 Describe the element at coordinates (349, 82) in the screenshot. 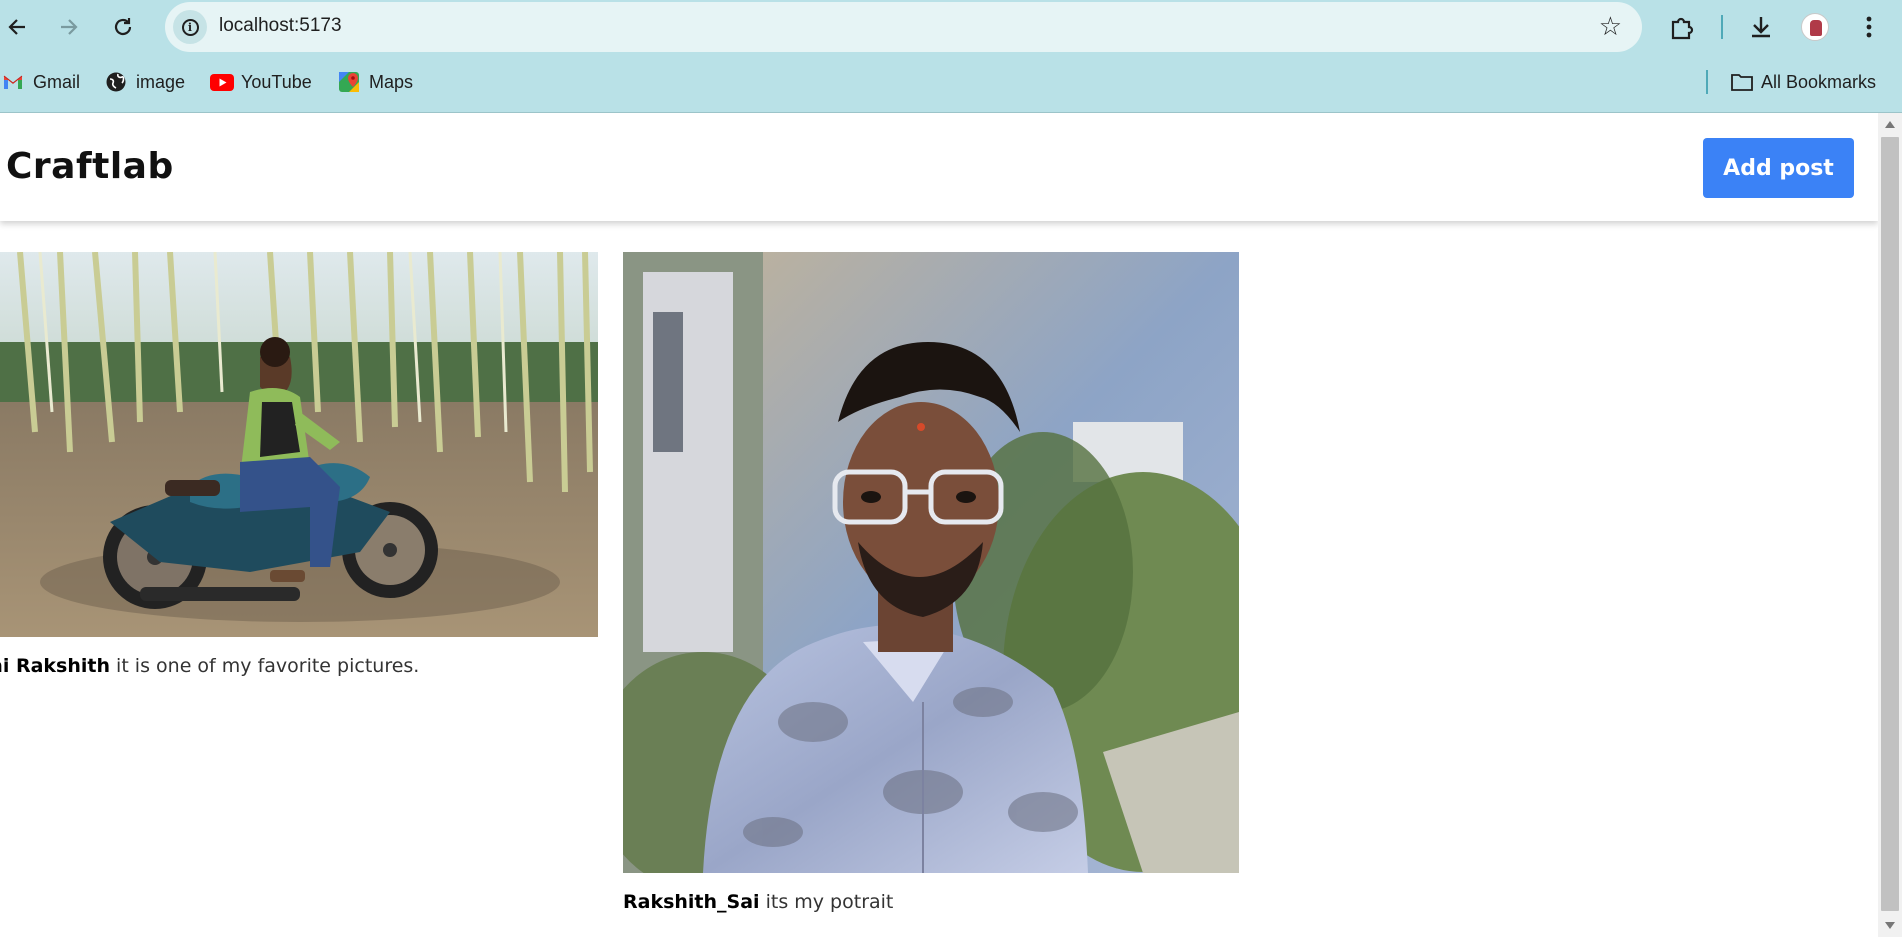

I see `maps-icon` at that location.